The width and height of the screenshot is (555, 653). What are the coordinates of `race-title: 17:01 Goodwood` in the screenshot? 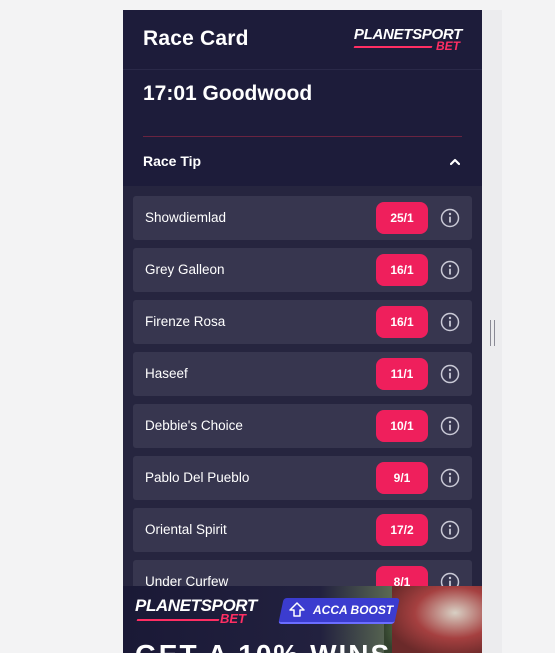 It's located at (228, 93).